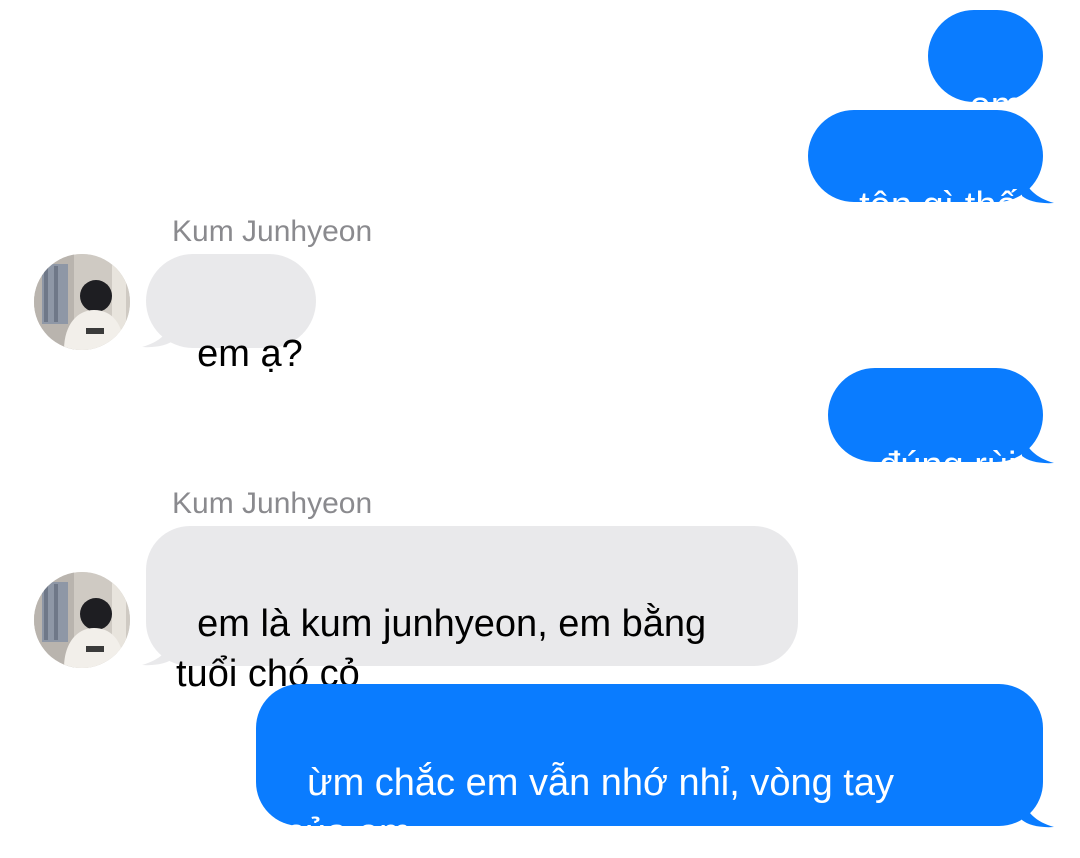 The image size is (1080, 858). Describe the element at coordinates (938, 206) in the screenshot. I see `message-text: tên gì thế` at that location.